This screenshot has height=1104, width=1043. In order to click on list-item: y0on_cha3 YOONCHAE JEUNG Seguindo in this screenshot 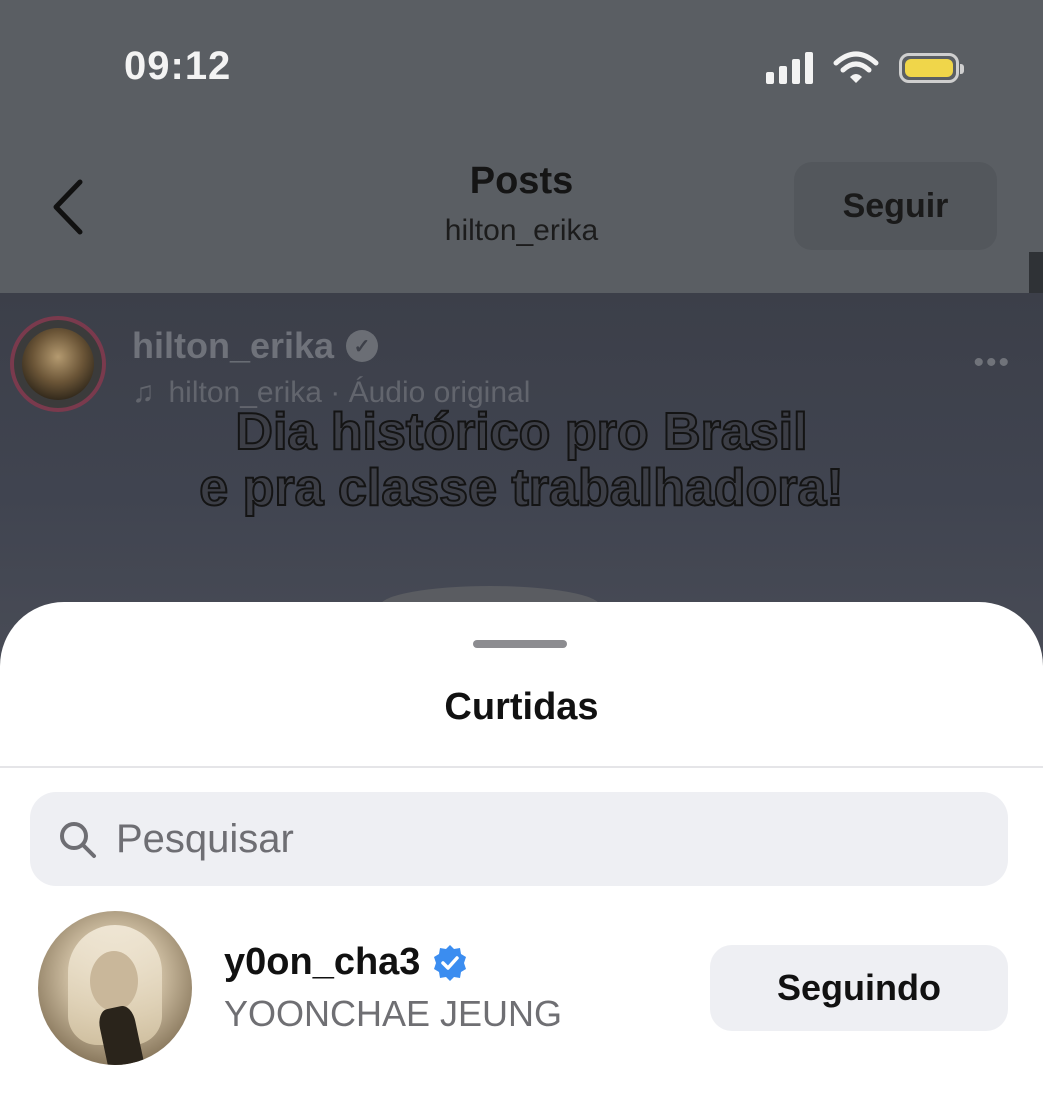, I will do `click(521, 987)`.